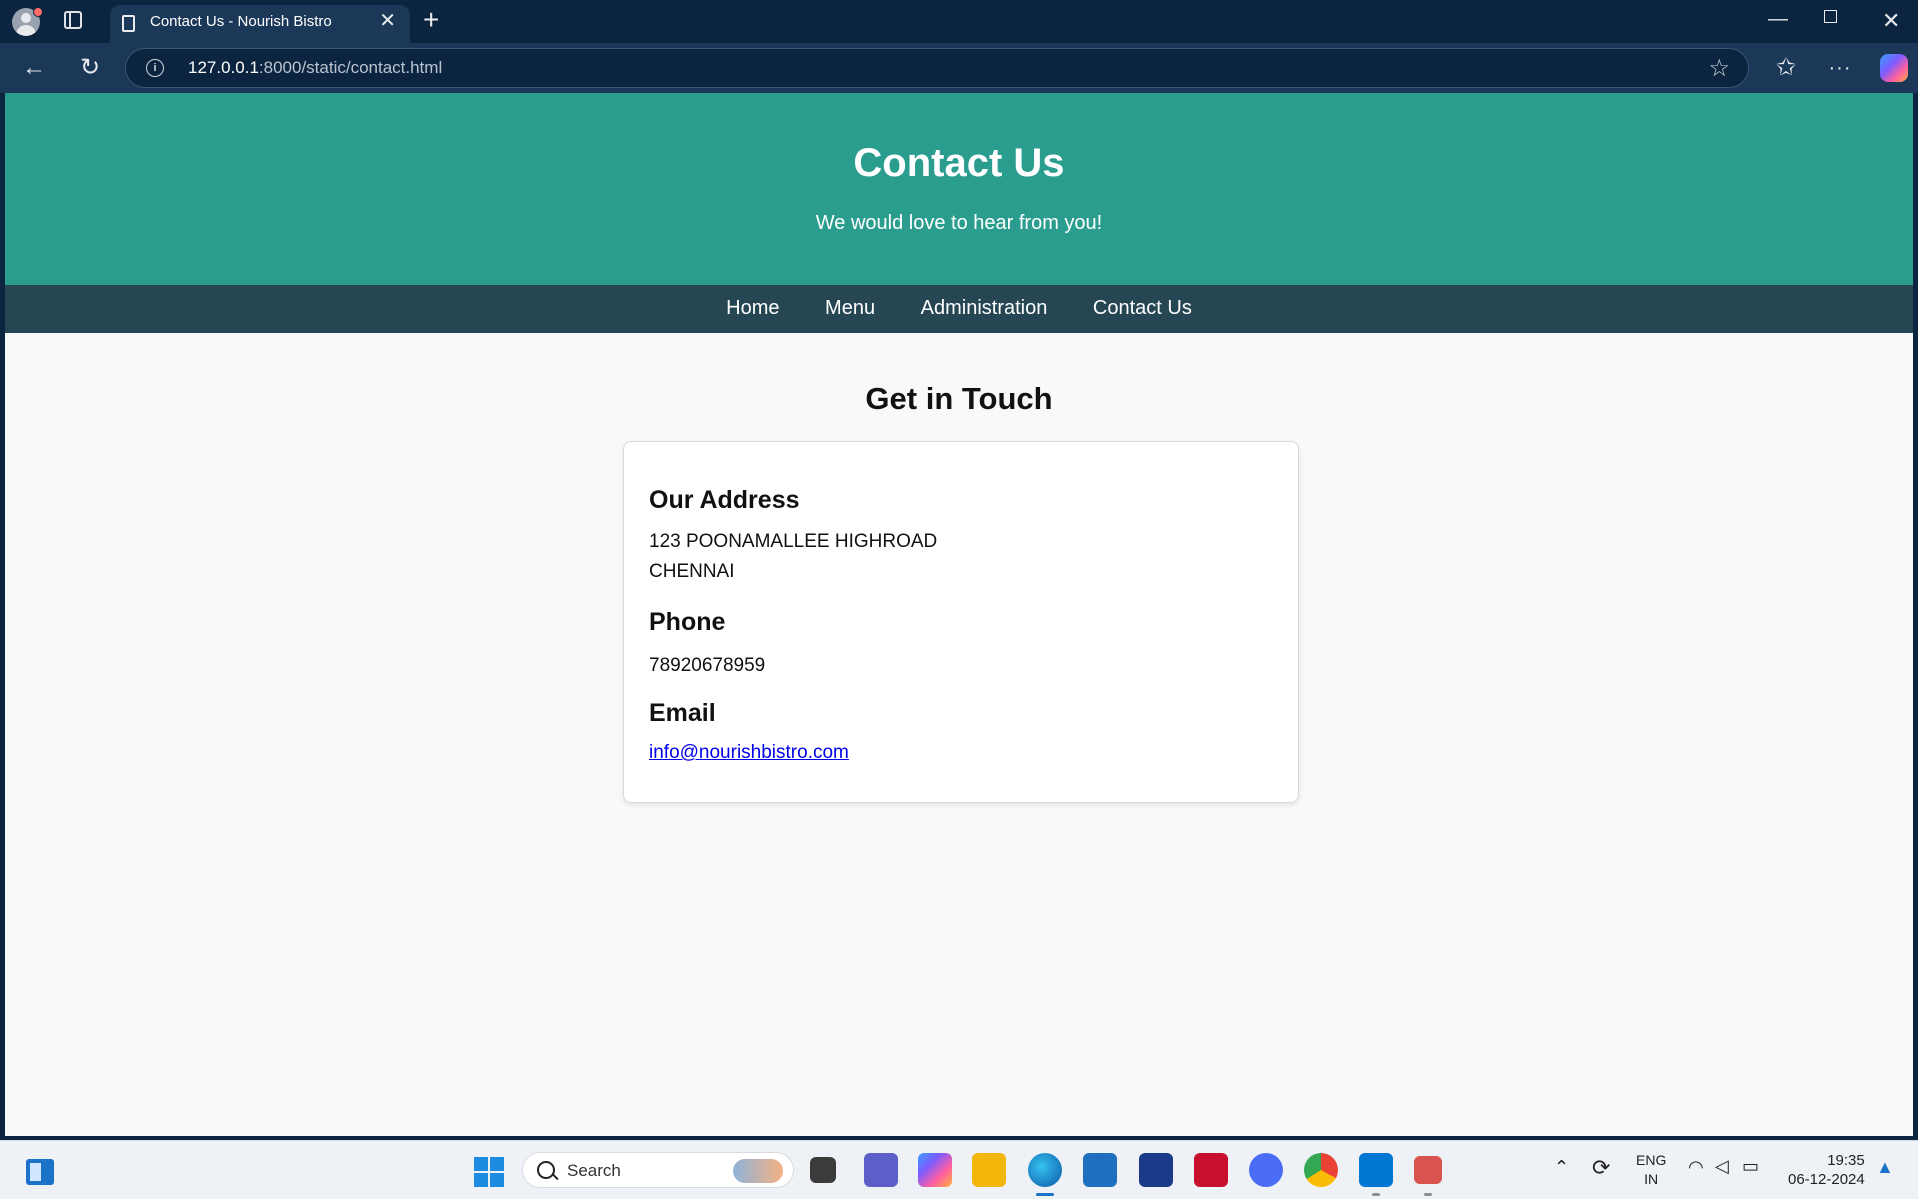 This screenshot has width=1918, height=1199. Describe the element at coordinates (1826, 1179) in the screenshot. I see `clock-date: 06-12-2024` at that location.